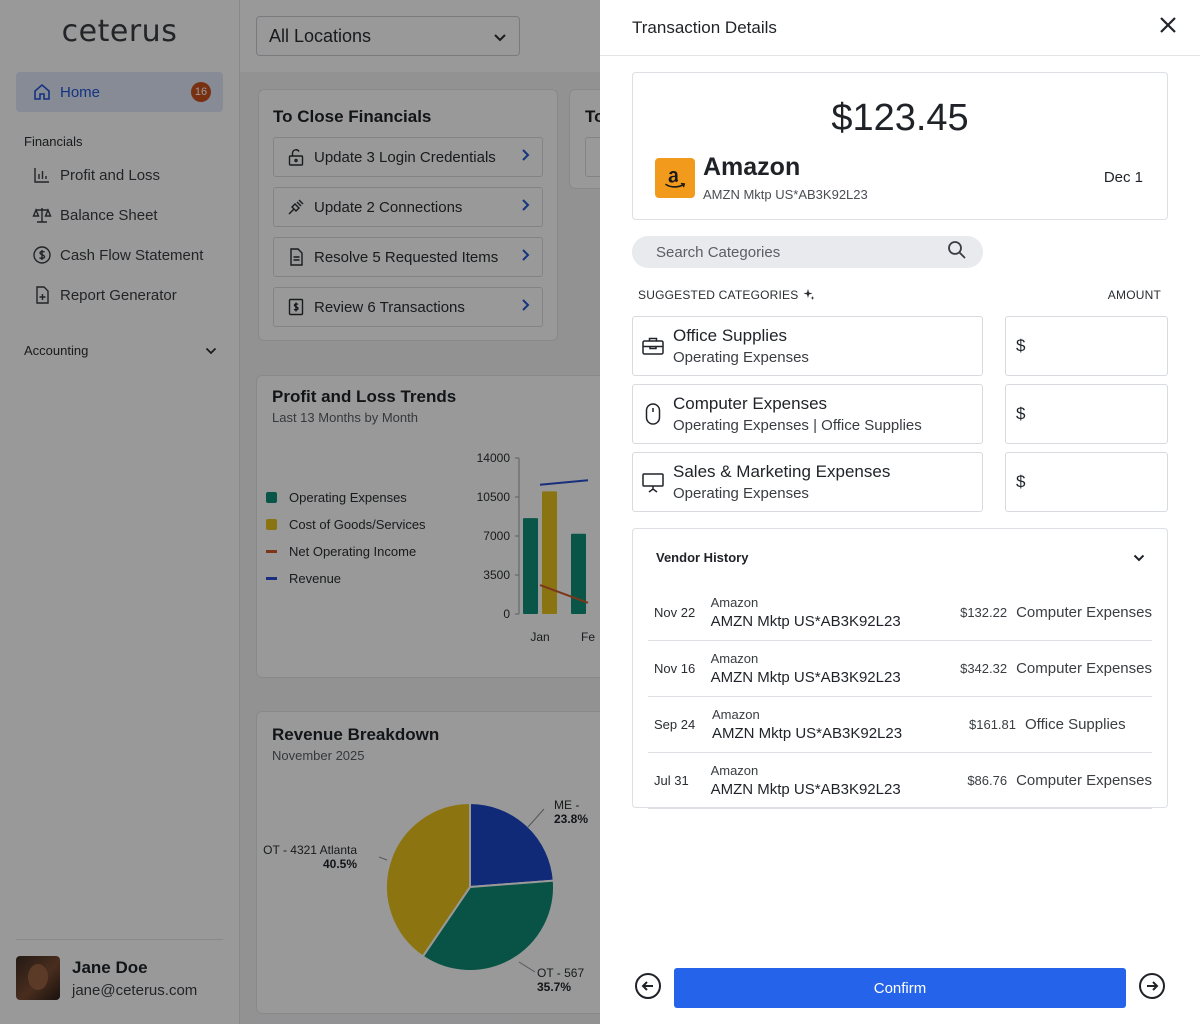 The width and height of the screenshot is (1200, 1024). Describe the element at coordinates (1139, 557) in the screenshot. I see `chevron-down-icon` at that location.